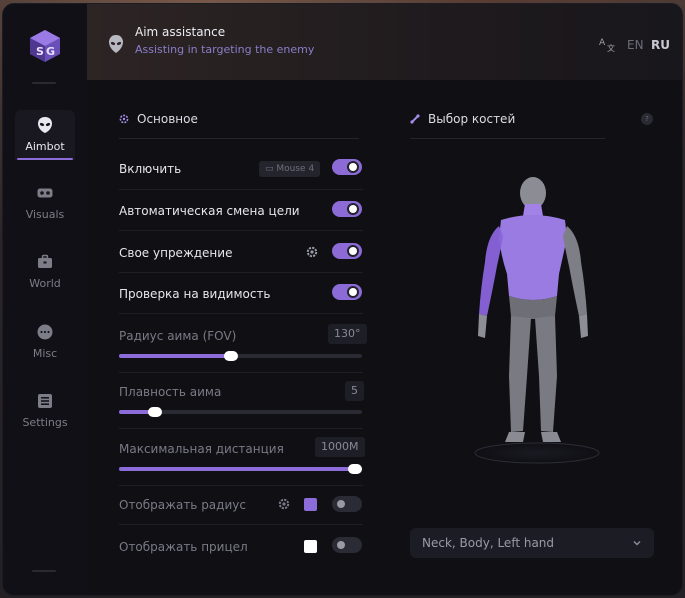  Describe the element at coordinates (310, 504) in the screenshot. I see `radius-color-swatch` at that location.